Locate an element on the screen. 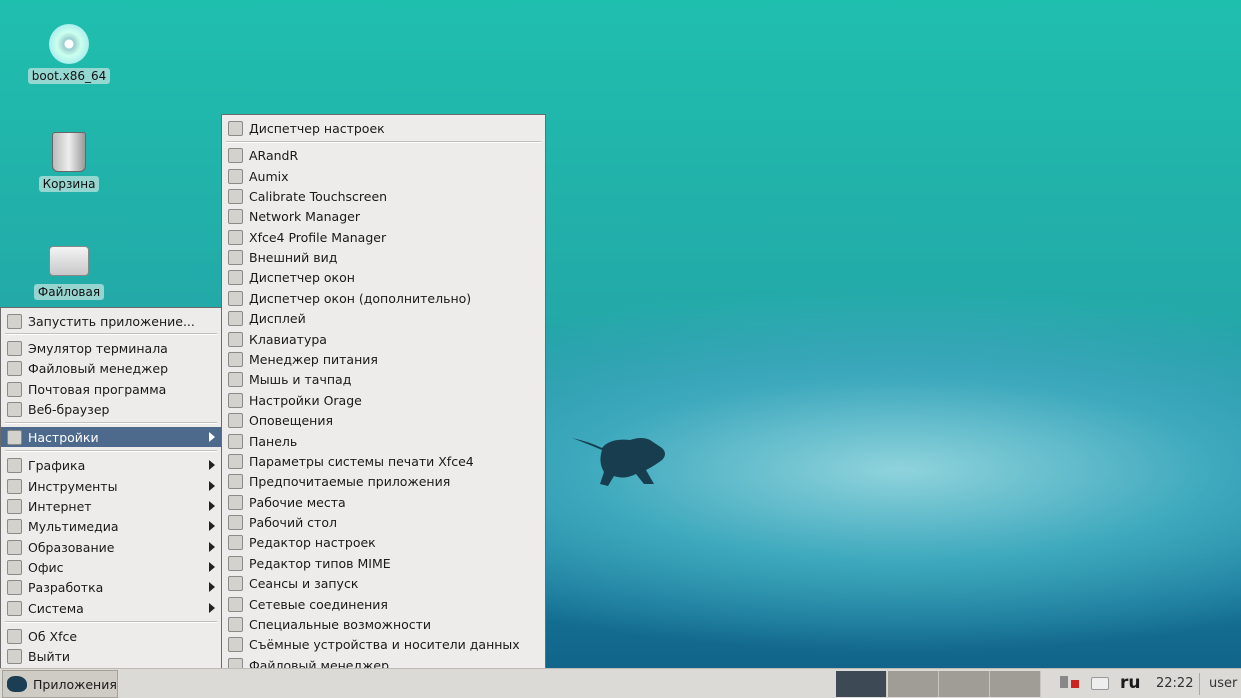 The image size is (1241, 698). menu-item-label: Диспетчер настроек is located at coordinates (317, 128).